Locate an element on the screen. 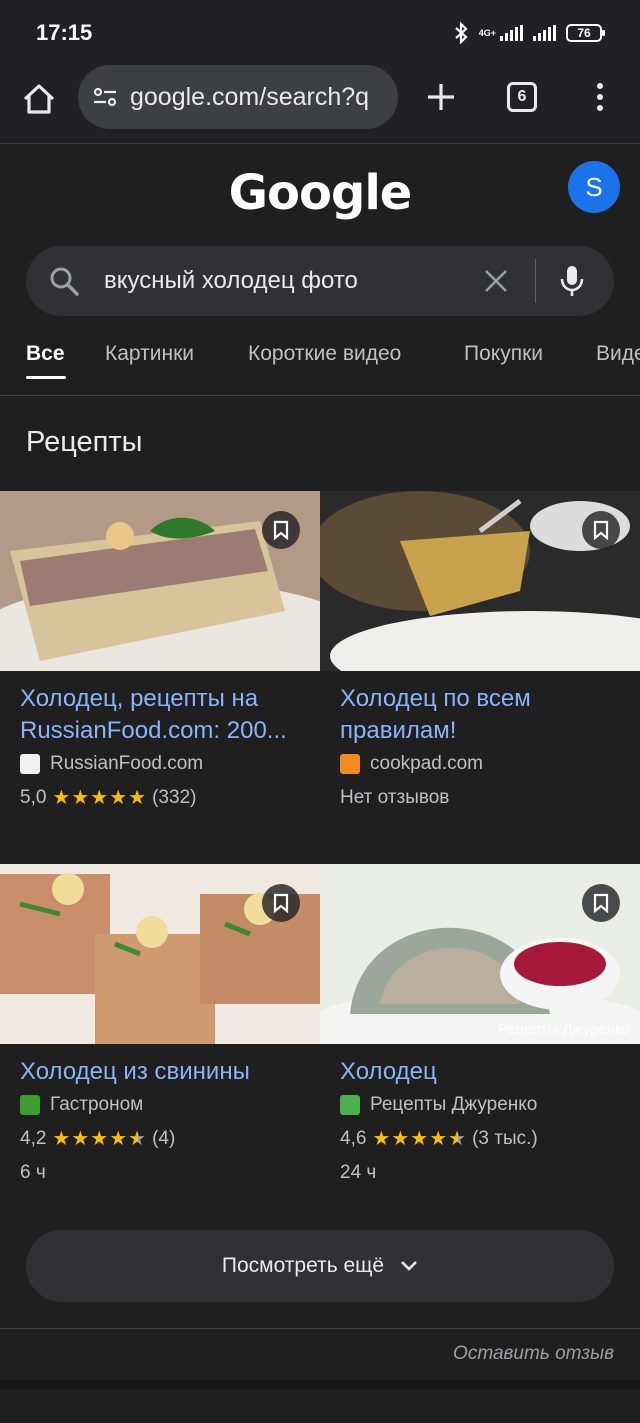  status-time: 17:15 is located at coordinates (64, 32).